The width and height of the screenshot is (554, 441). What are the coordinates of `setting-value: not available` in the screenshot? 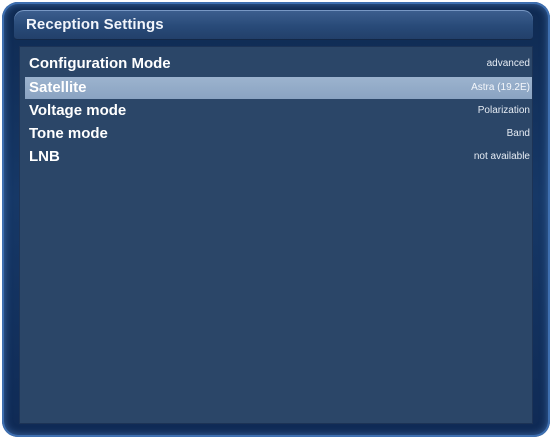 It's located at (501, 156).